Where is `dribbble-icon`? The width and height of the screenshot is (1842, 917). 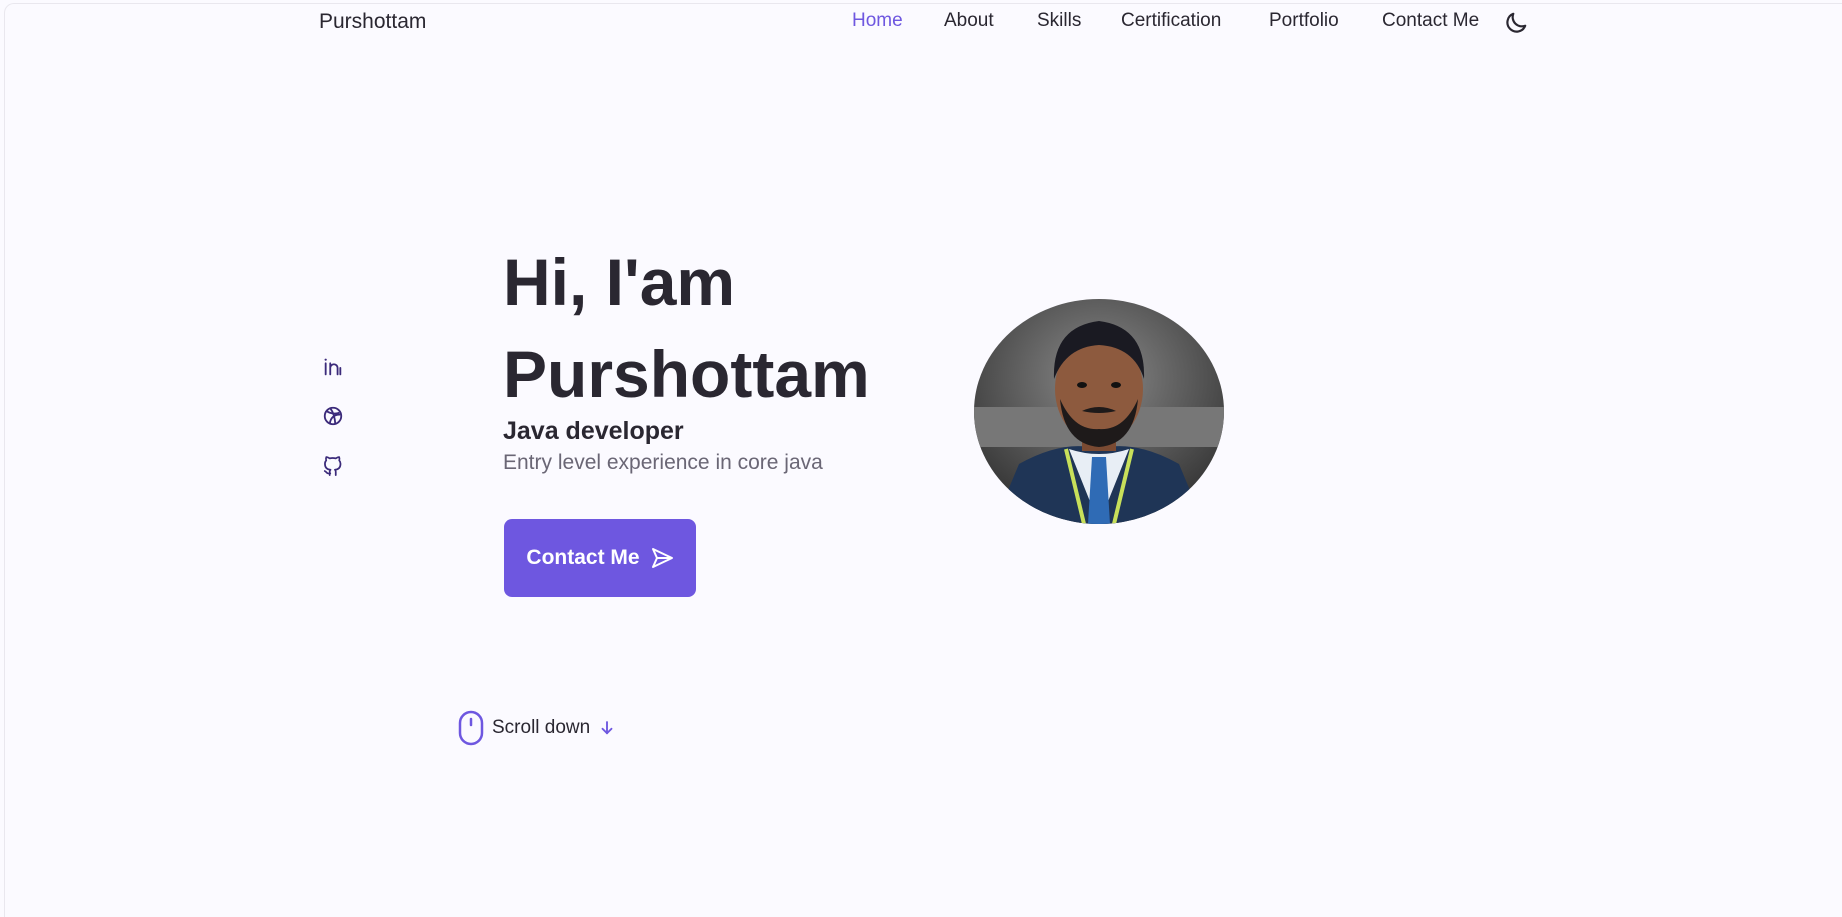 dribbble-icon is located at coordinates (333, 416).